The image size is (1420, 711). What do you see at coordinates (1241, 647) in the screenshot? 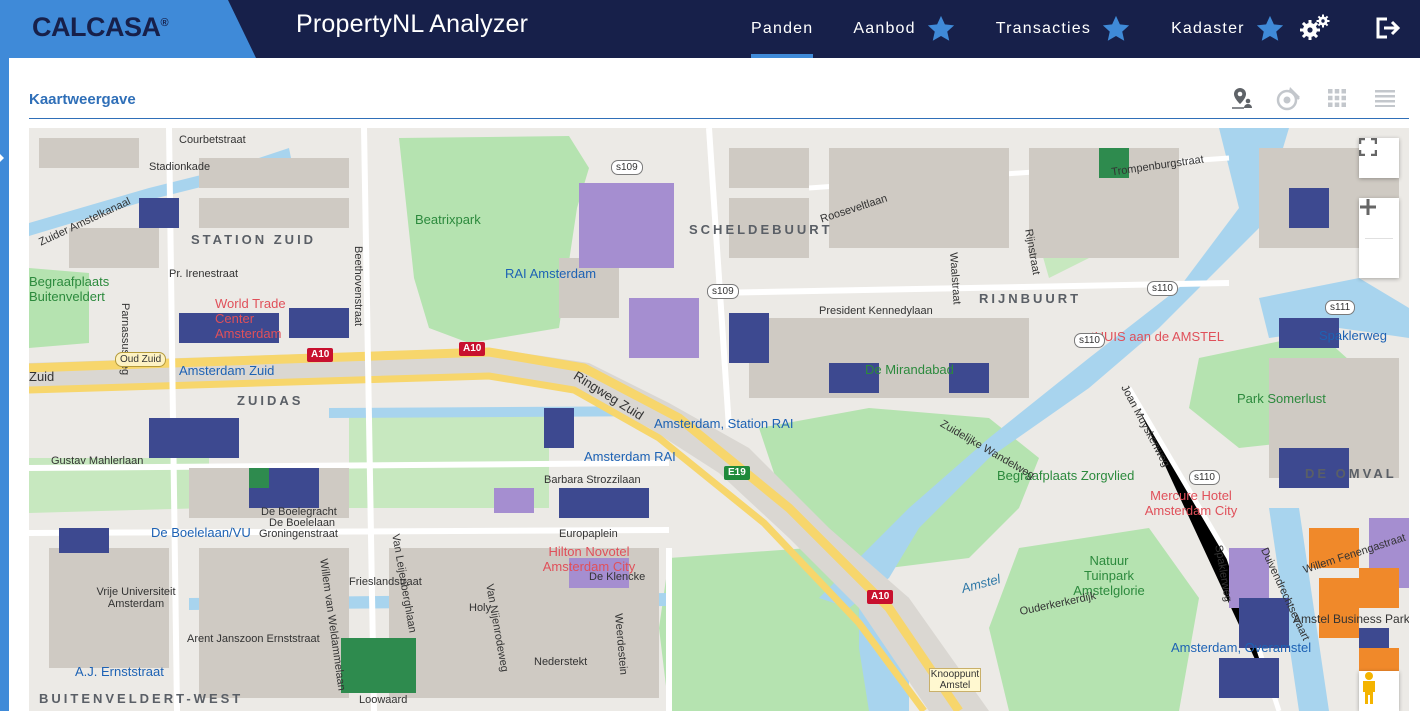
I see `station-label: Amsterdam, Overamstel` at bounding box center [1241, 647].